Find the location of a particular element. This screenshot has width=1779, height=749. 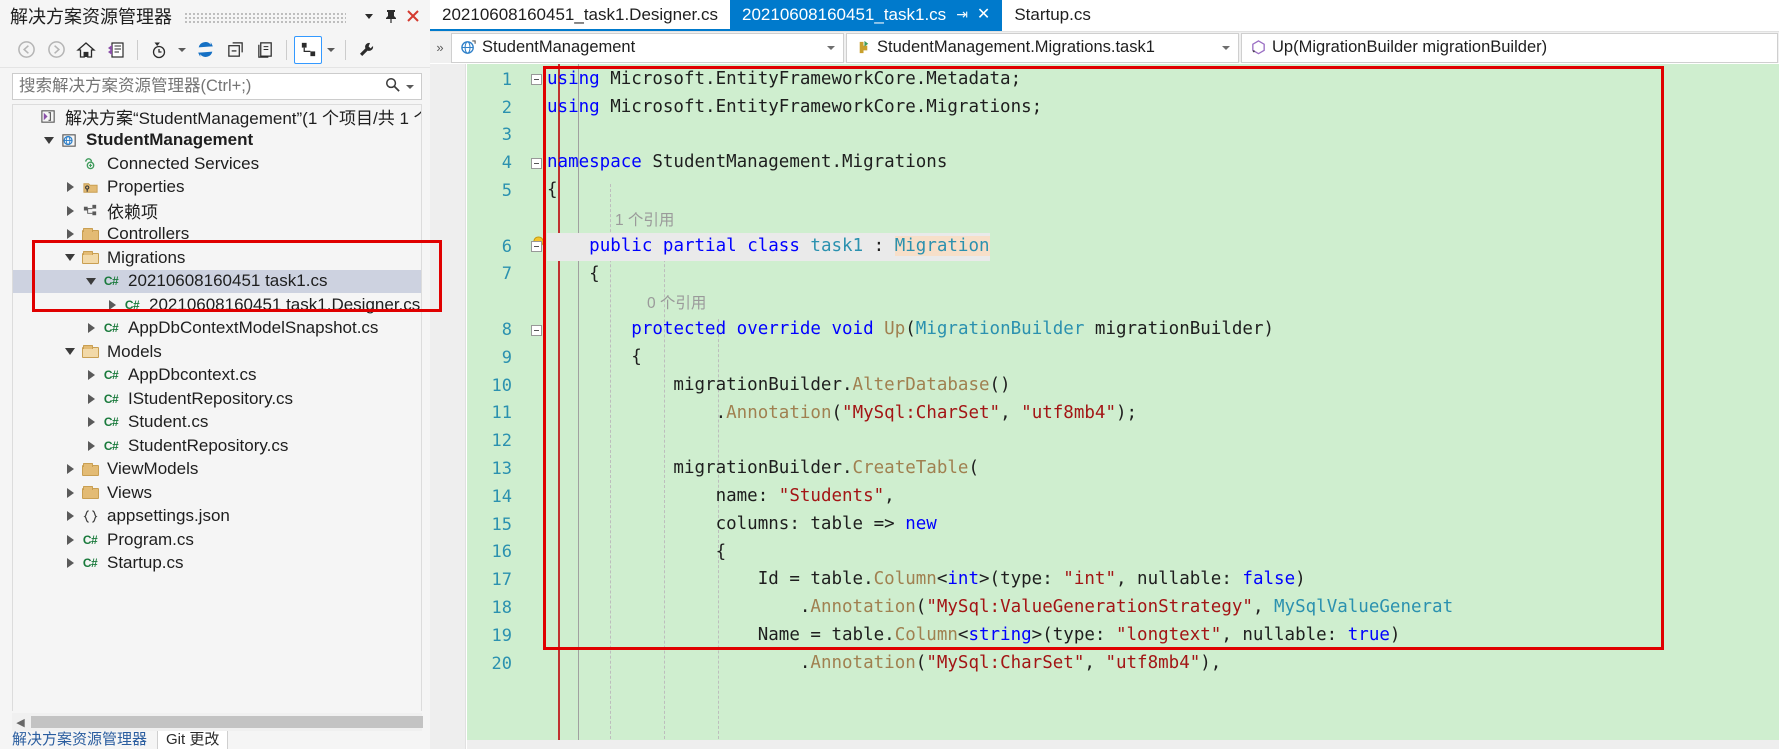

hscroll-left-arrow: ◀ is located at coordinates (20, 722).